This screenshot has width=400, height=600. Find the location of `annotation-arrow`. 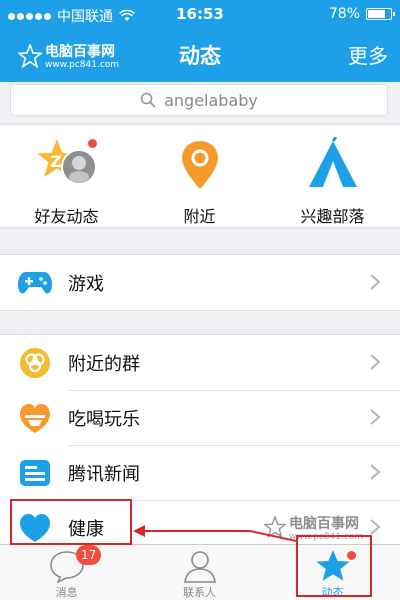

annotation-arrow is located at coordinates (215, 533).